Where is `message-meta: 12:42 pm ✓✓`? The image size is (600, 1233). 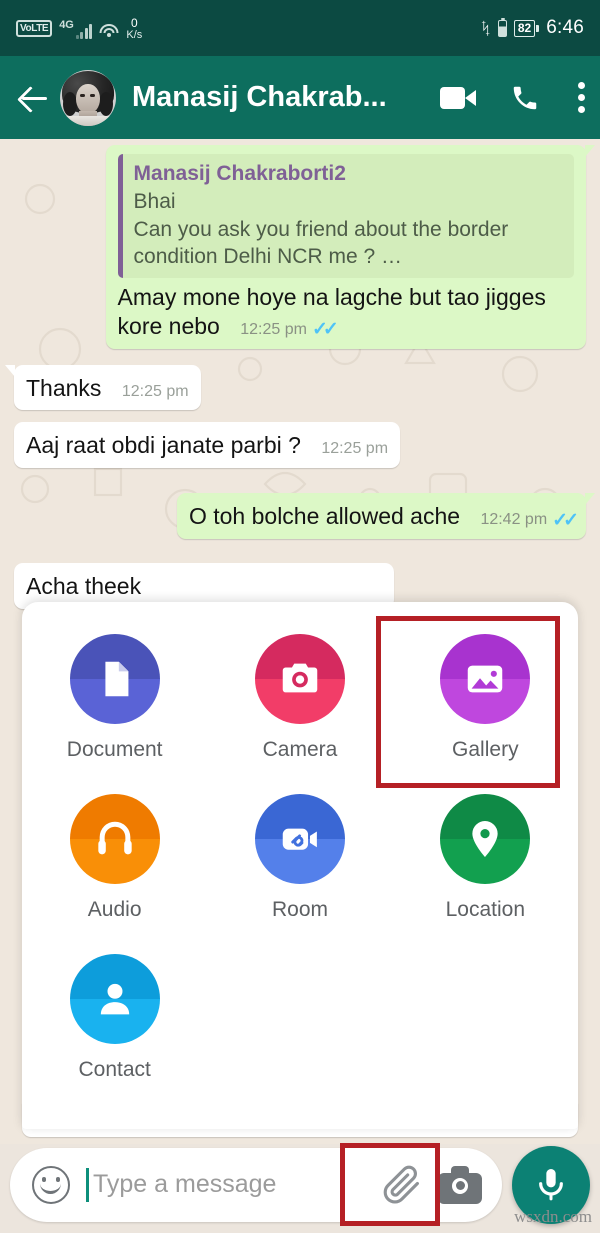
message-meta: 12:42 pm ✓✓ is located at coordinates (529, 520).